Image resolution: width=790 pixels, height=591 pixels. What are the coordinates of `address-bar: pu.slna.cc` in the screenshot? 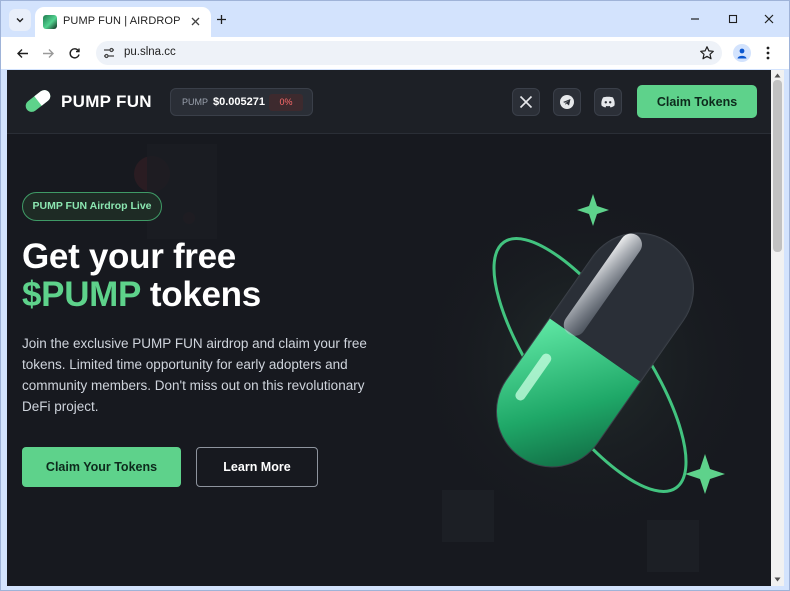 It's located at (409, 53).